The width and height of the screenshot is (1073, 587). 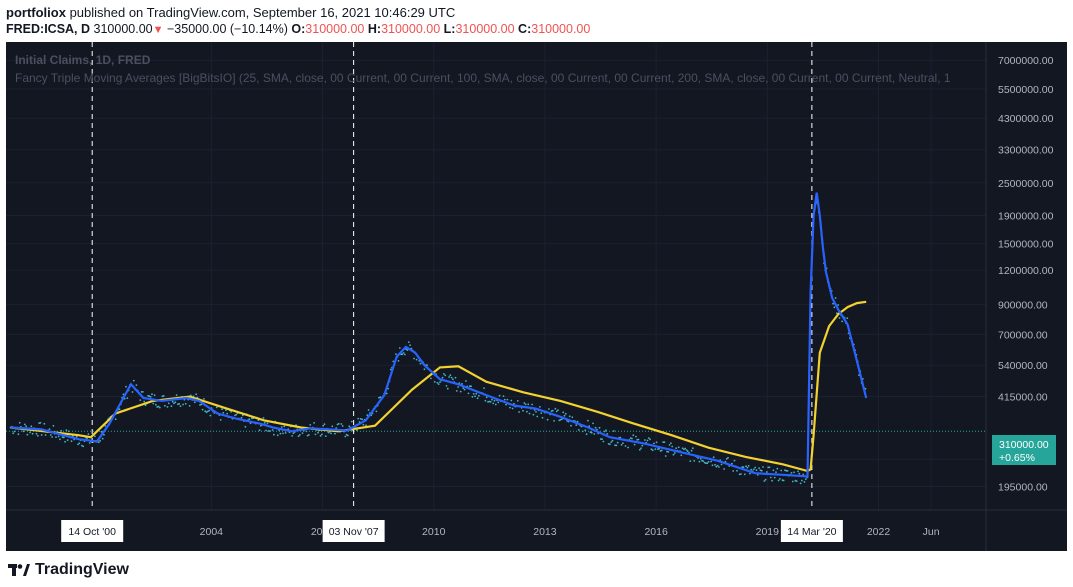 I want to click on y-tick-label: 700000.00, so click(x=1023, y=335).